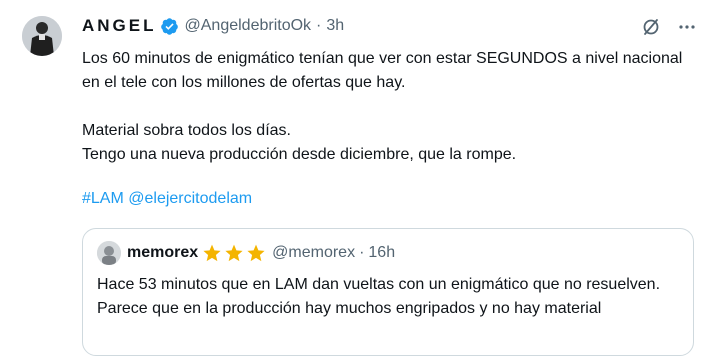  What do you see at coordinates (313, 253) in the screenshot?
I see `quoted-handle: @memorex` at bounding box center [313, 253].